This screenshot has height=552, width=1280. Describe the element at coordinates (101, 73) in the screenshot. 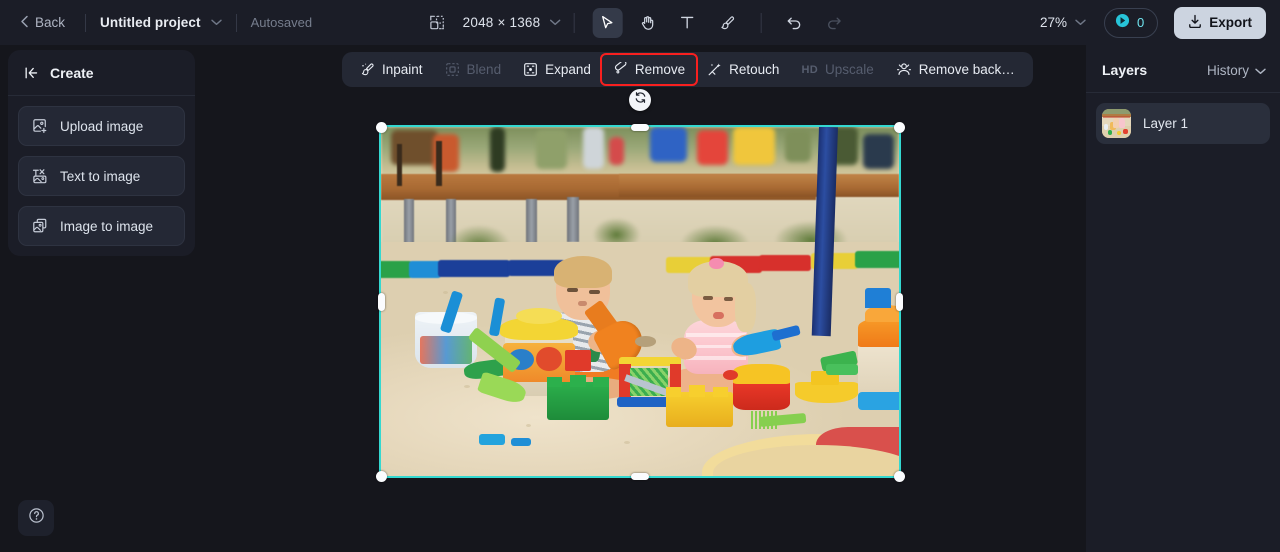

I see `create-sidebar-header: Create` at that location.